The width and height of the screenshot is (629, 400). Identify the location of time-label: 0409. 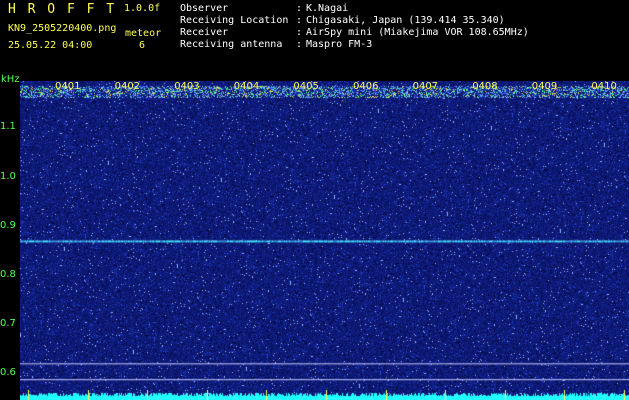
(544, 86).